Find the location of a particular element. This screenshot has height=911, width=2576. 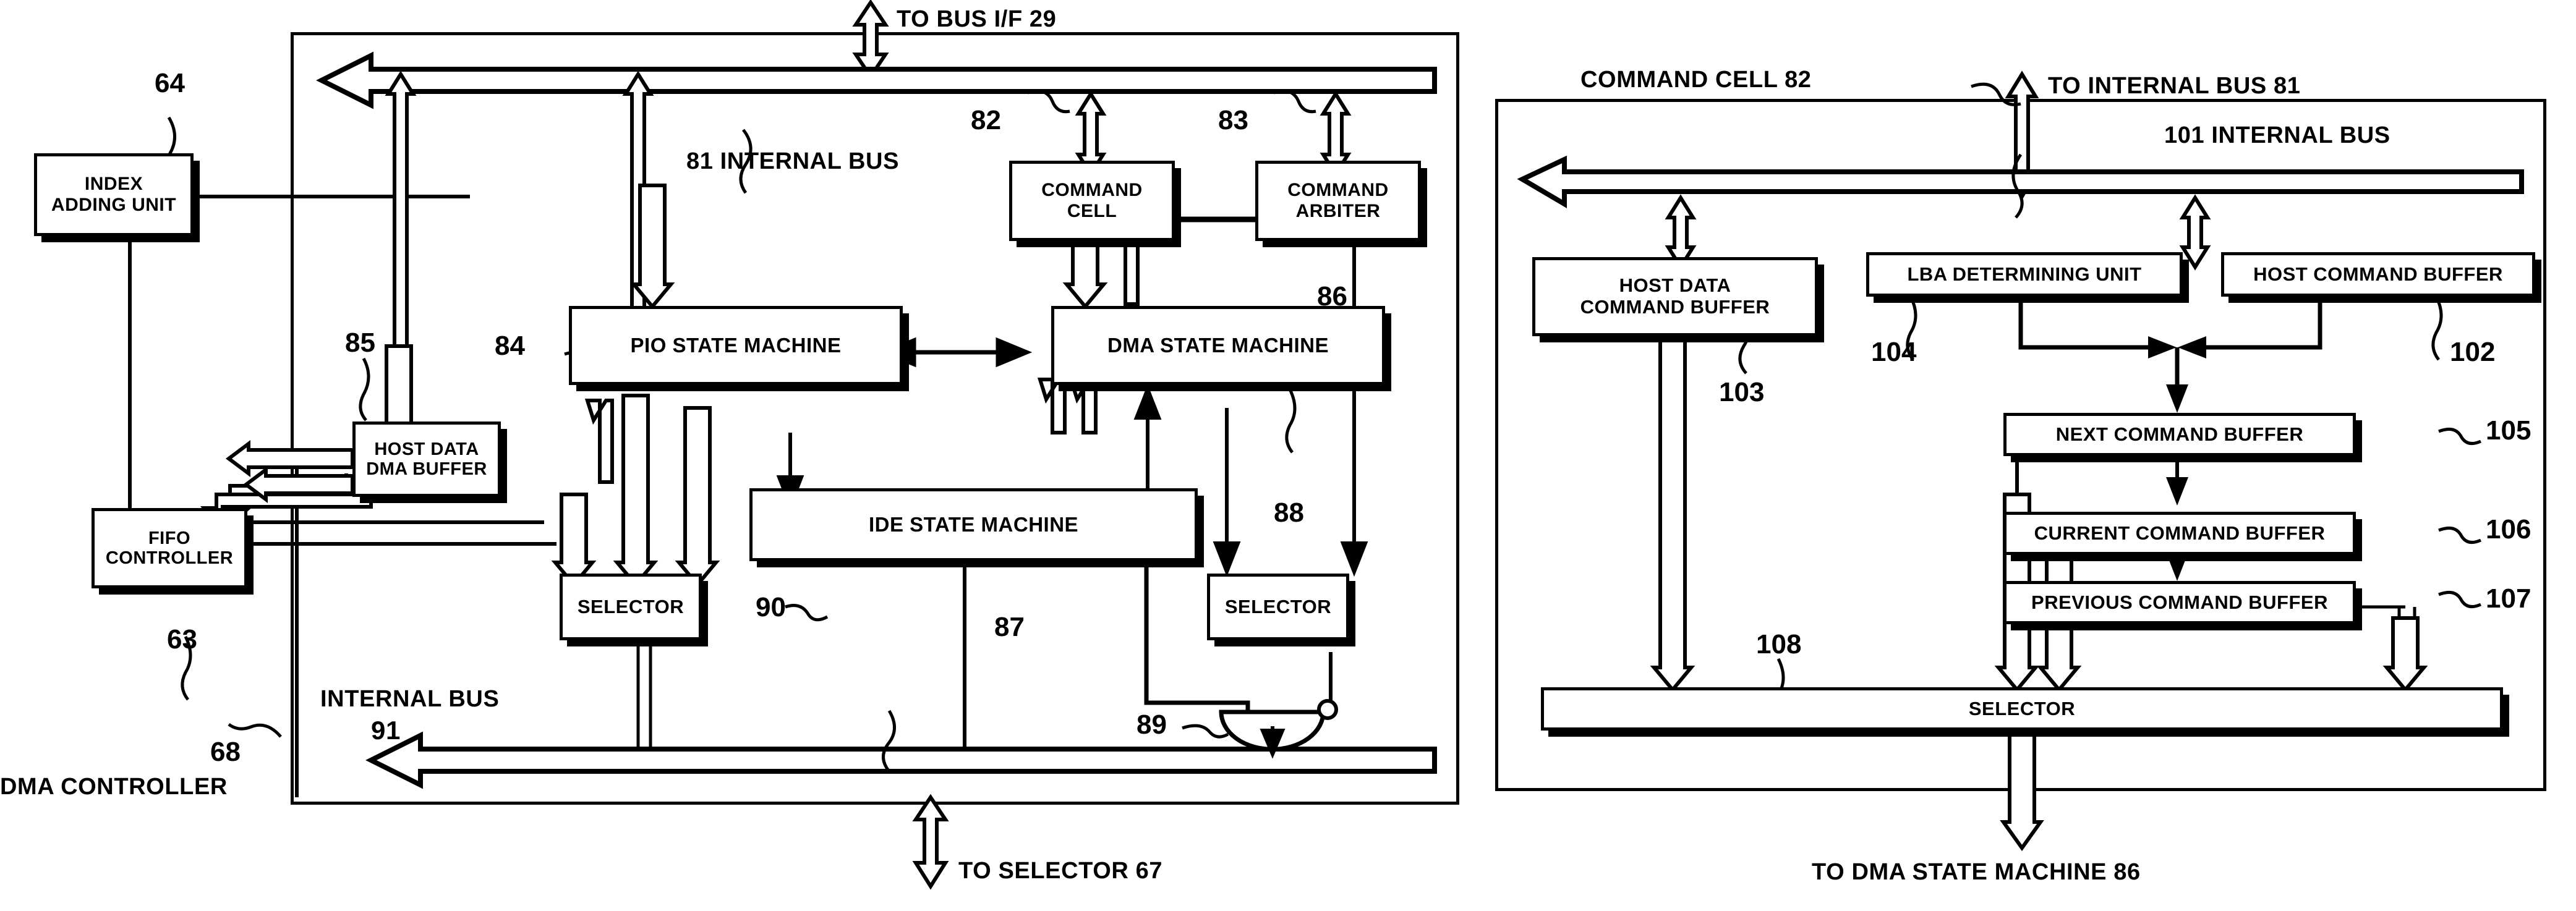

block-selector-88: SELECTOR is located at coordinates (1278, 607).